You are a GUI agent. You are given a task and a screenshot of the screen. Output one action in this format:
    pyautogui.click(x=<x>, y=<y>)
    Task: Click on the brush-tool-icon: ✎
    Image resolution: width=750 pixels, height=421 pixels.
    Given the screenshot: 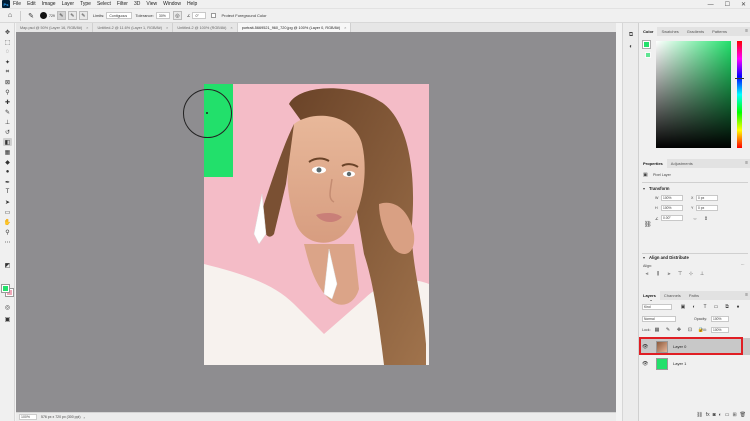 What is the action you would take?
    pyautogui.click(x=7, y=112)
    